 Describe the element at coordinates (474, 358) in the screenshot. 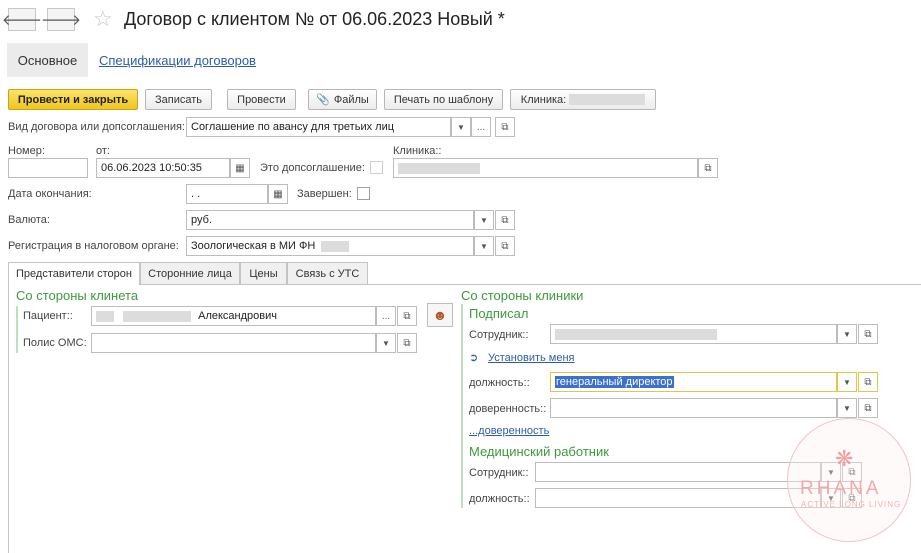

I see `login-icon: ➲` at that location.